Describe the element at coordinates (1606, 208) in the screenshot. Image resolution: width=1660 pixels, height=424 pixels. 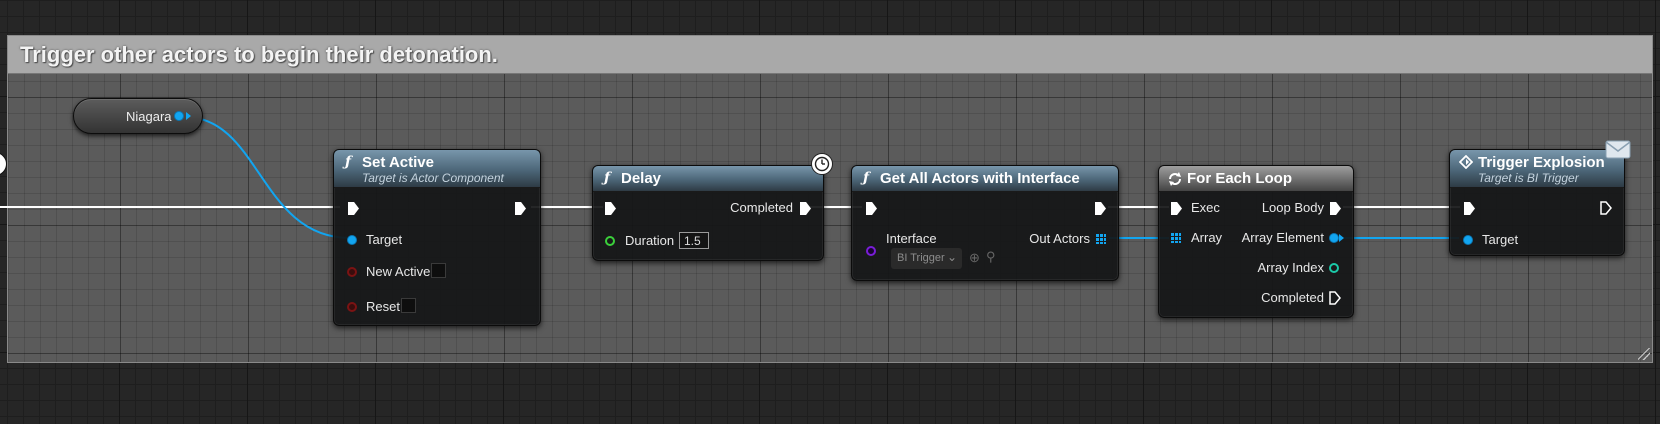
I see `trigger-exec-out` at that location.